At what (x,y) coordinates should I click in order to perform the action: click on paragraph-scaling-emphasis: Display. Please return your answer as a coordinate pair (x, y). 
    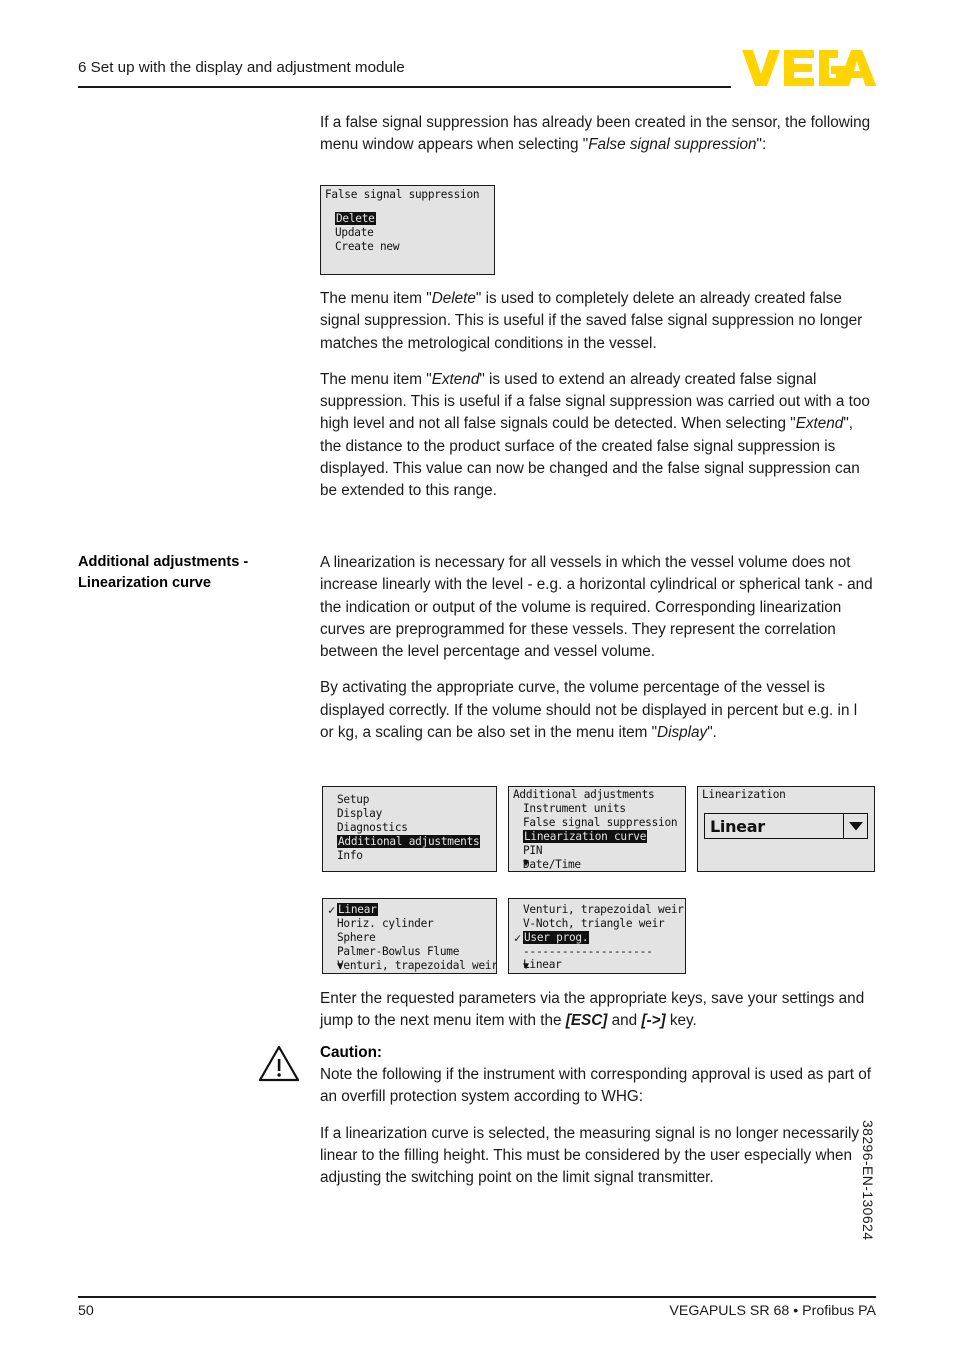
    Looking at the image, I should click on (682, 733).